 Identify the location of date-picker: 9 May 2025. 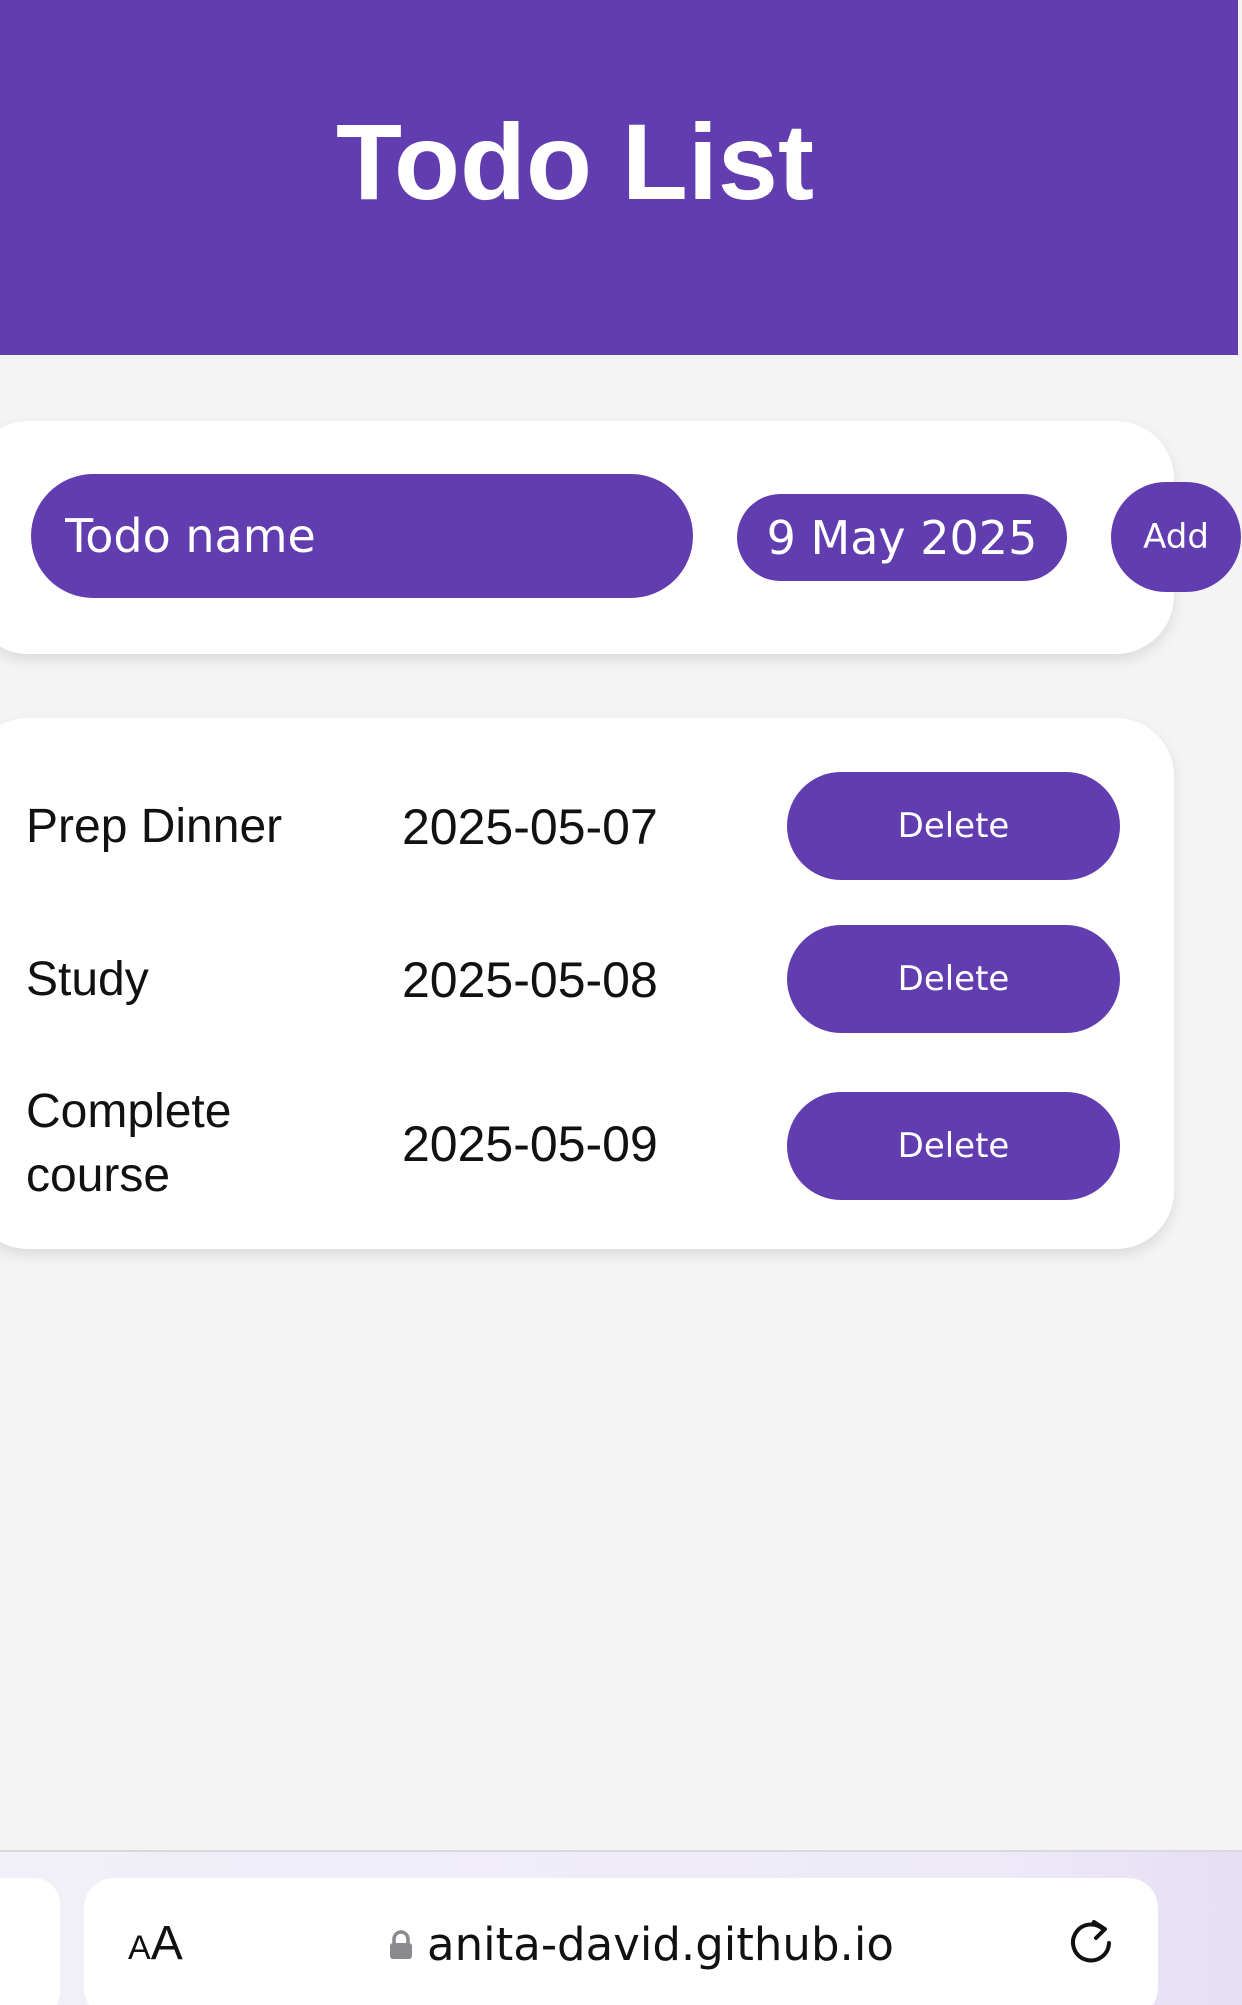
(902, 537).